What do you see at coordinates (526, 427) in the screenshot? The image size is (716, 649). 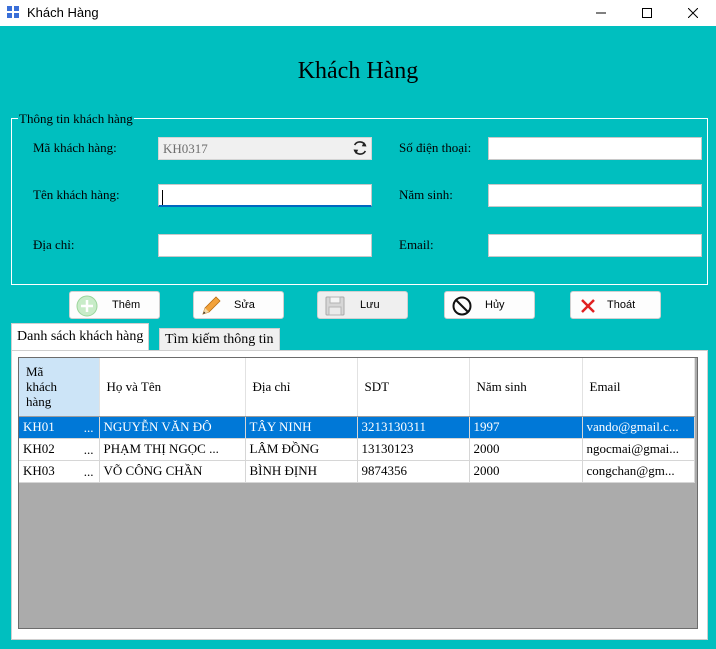 I see `cell-year: 1997` at bounding box center [526, 427].